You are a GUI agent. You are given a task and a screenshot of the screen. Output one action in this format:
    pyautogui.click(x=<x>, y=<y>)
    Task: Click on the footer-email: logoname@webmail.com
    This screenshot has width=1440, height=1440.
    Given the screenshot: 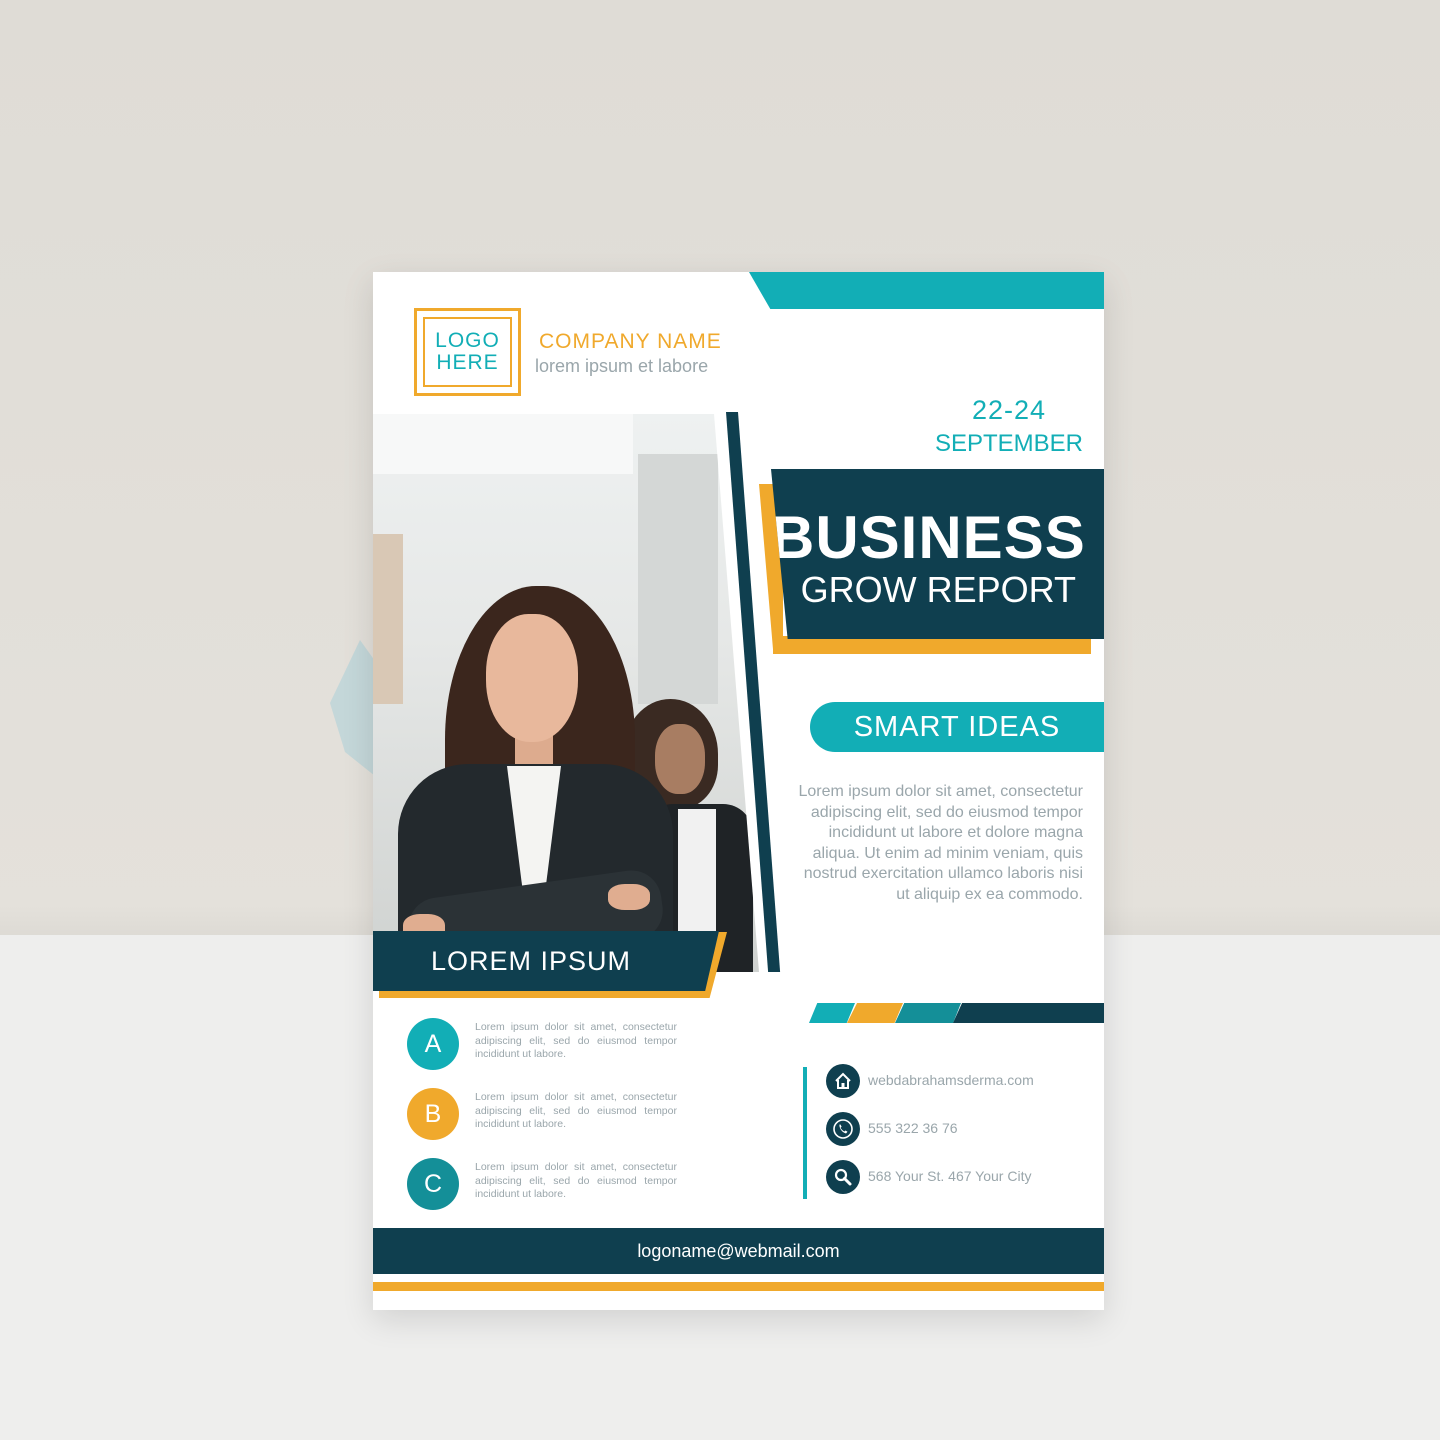 What is the action you would take?
    pyautogui.click(x=738, y=1250)
    